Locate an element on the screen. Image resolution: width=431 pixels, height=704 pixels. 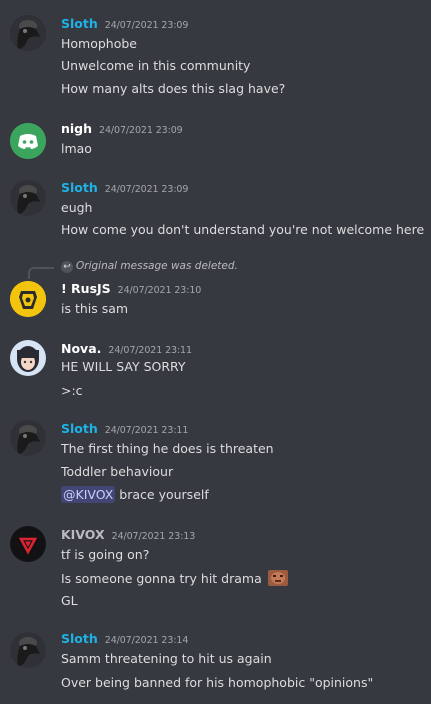
message-author: nigh 24/07/2021 23:09 is located at coordinates (122, 130).